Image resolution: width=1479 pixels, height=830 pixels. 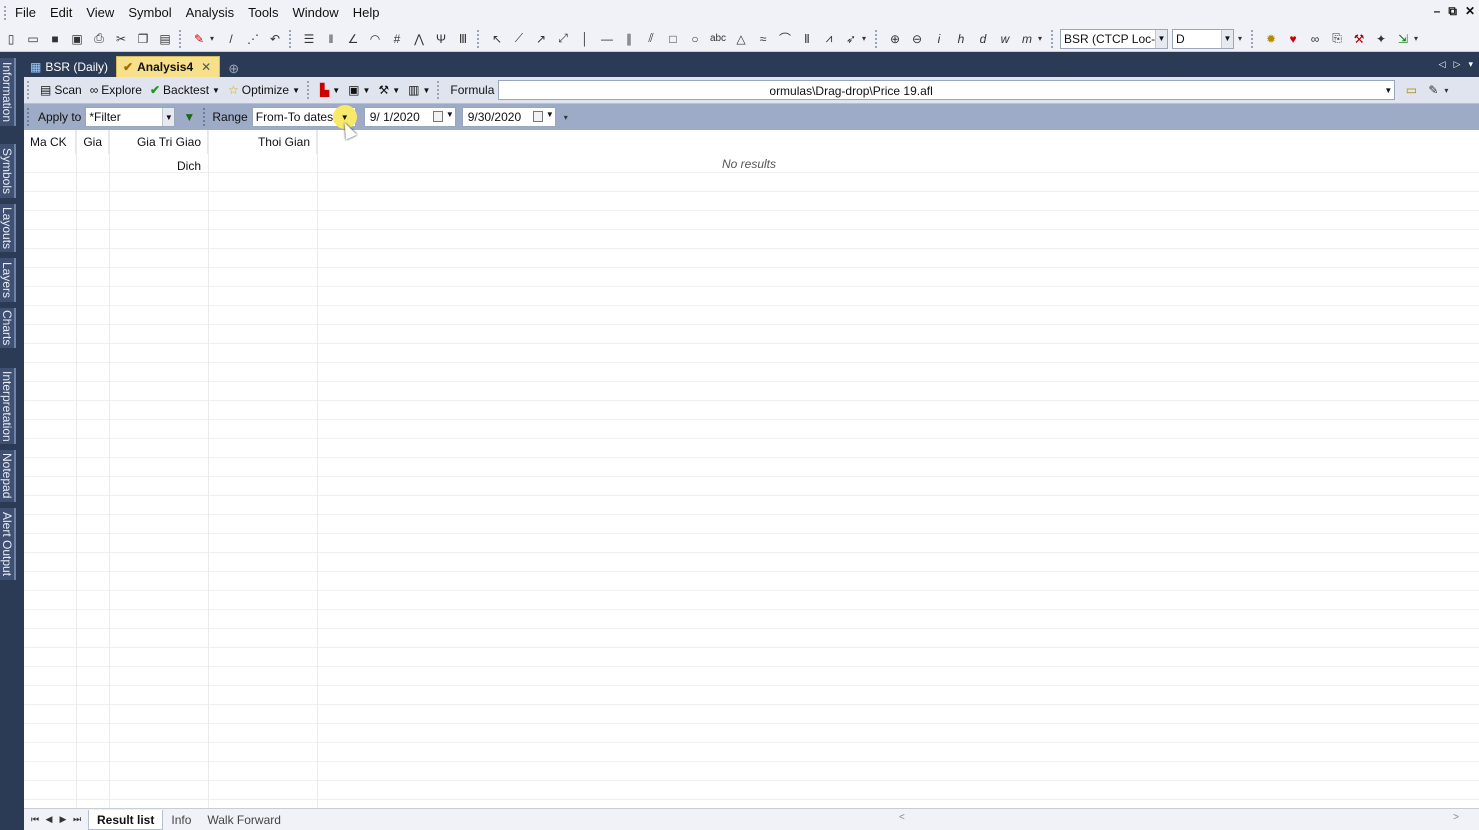 I want to click on menu-tools: Tools, so click(x=263, y=13).